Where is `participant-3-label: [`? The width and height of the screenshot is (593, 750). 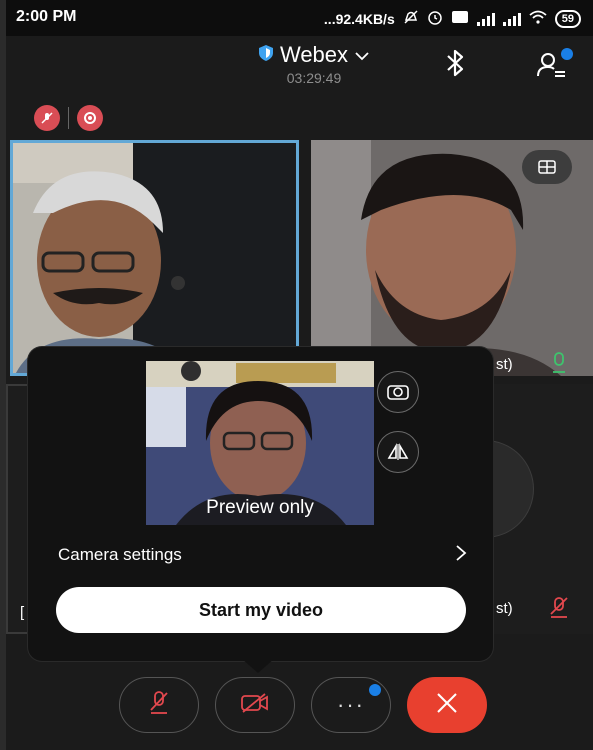 participant-3-label: [ is located at coordinates (22, 612).